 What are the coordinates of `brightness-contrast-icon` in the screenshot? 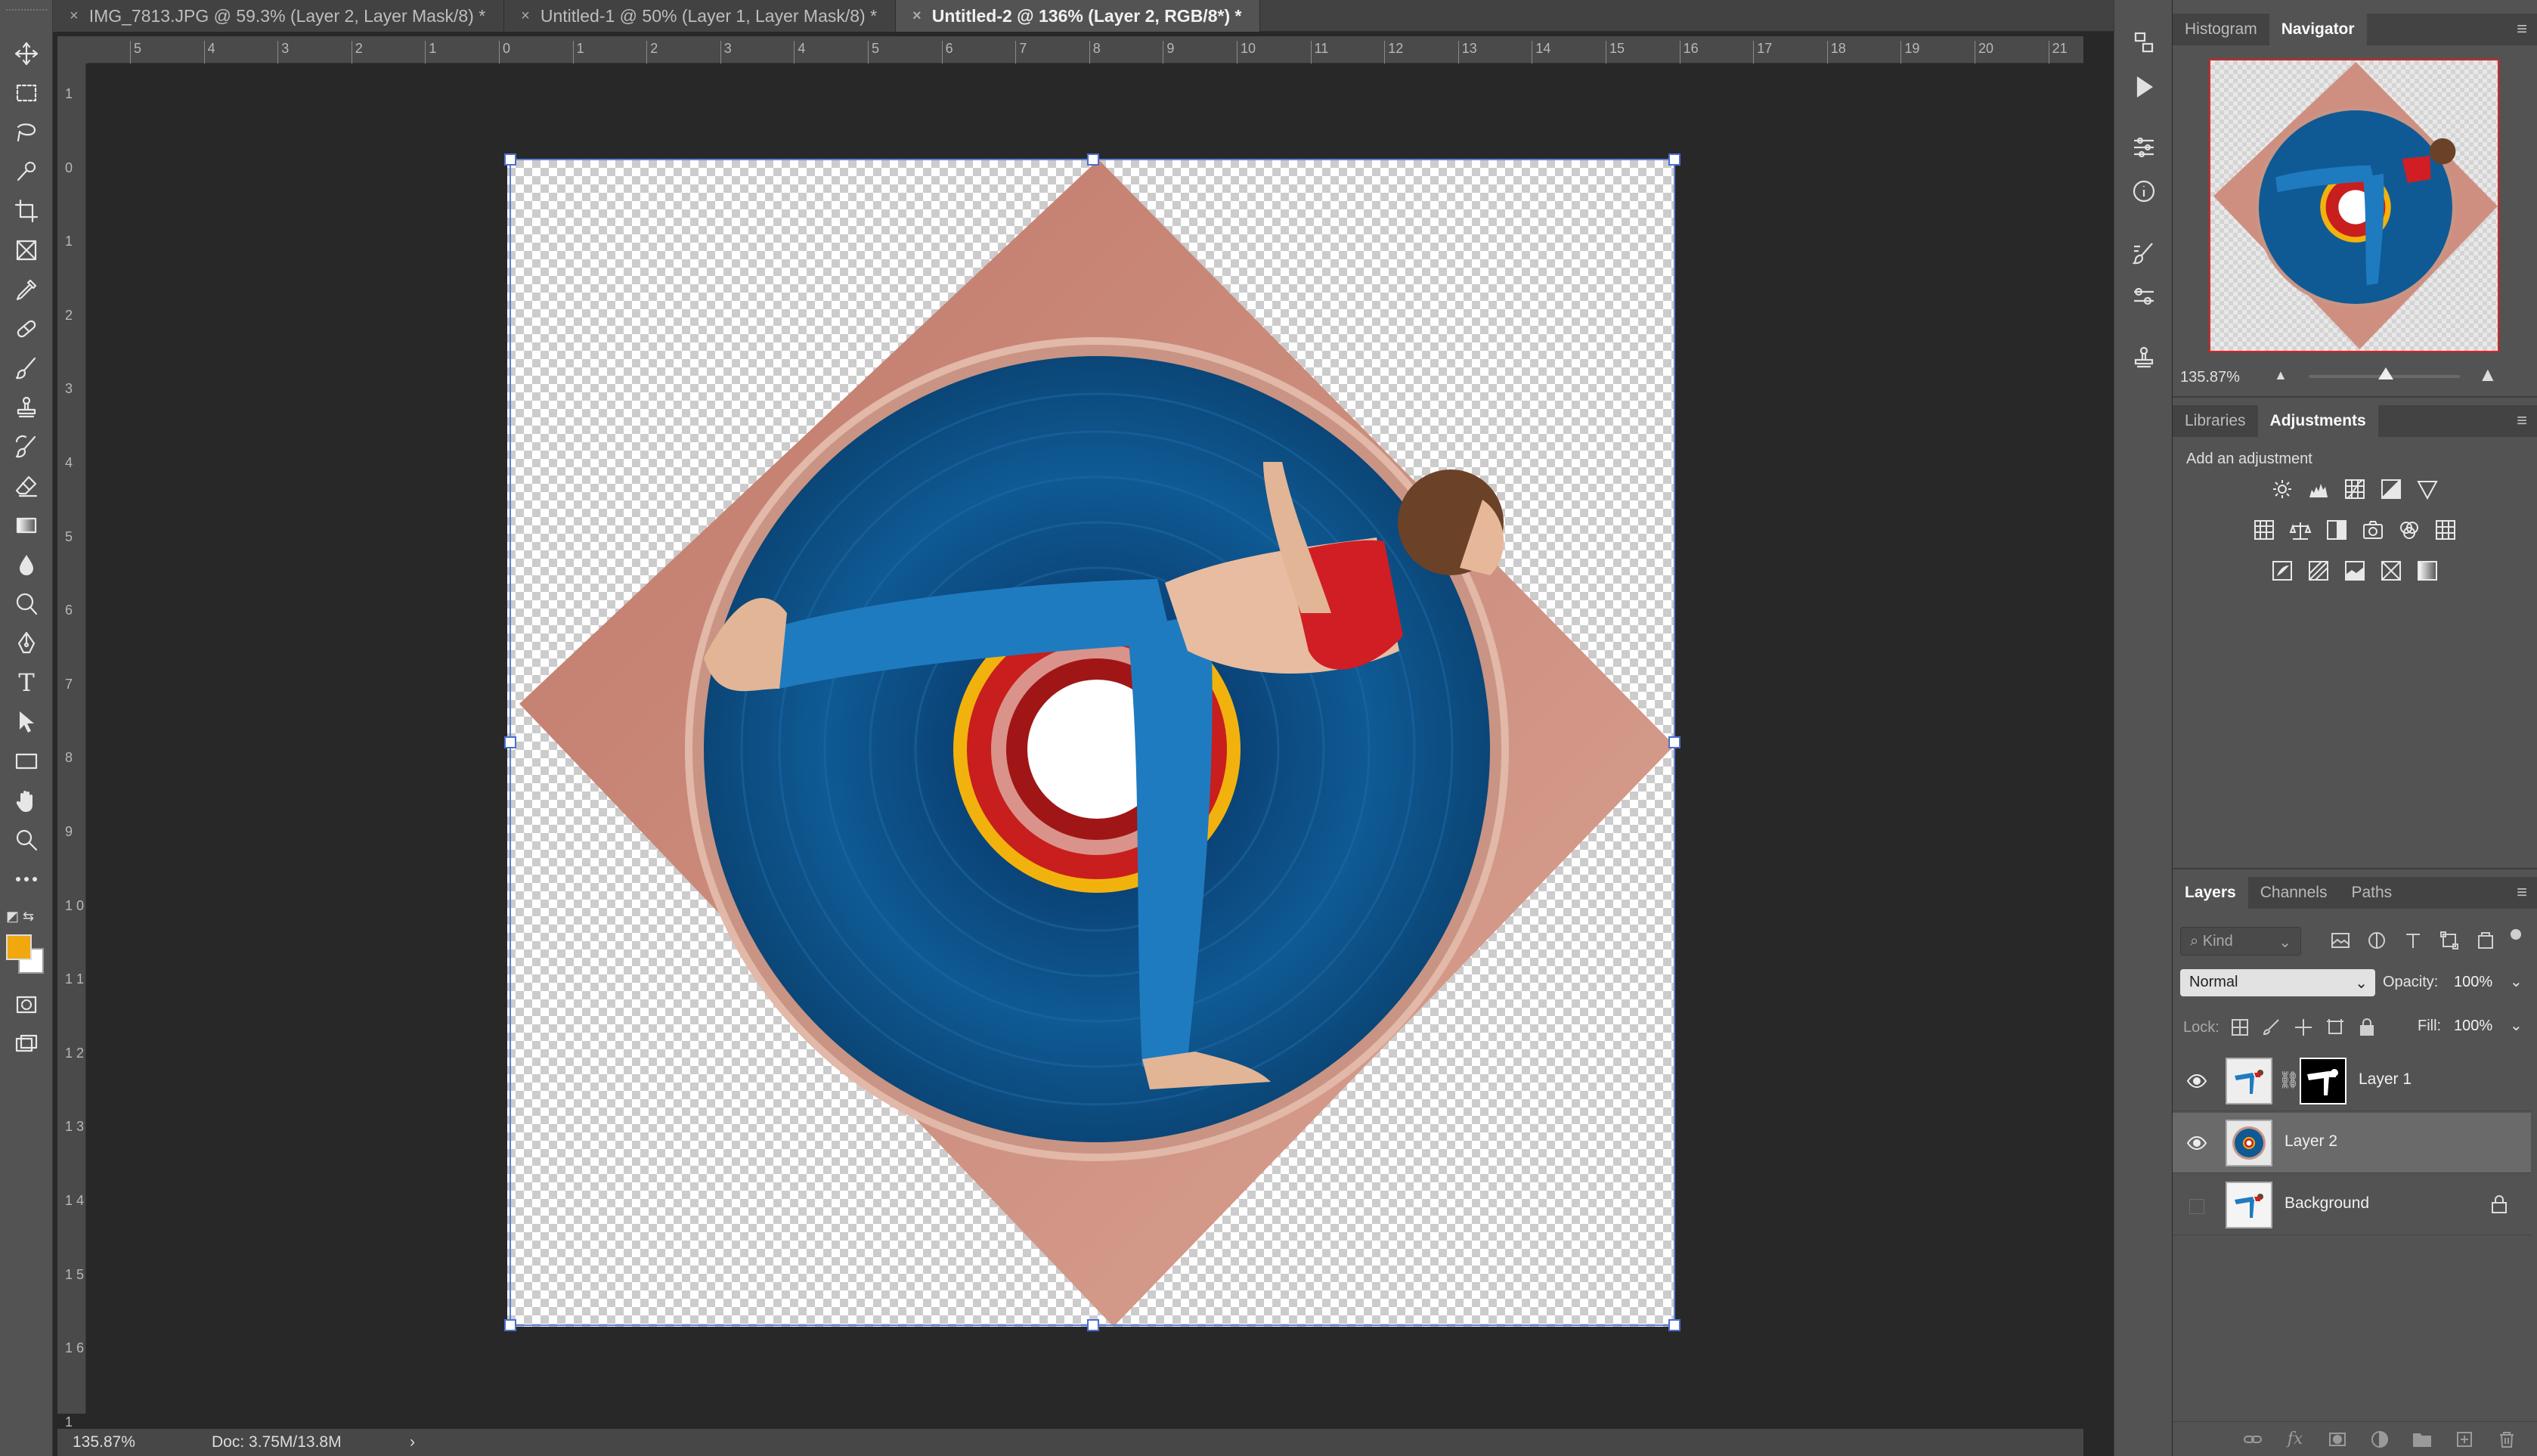 It's located at (2282, 489).